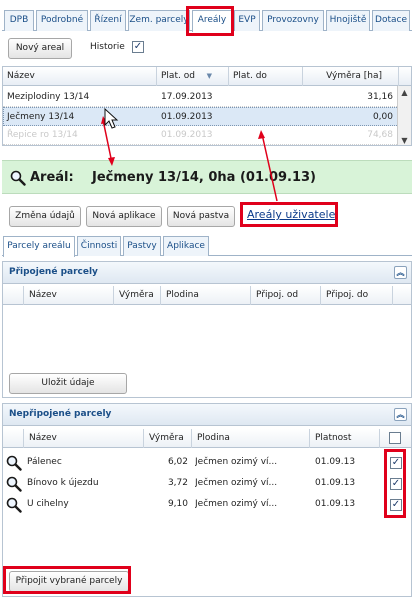 The width and height of the screenshot is (414, 600). What do you see at coordinates (53, 272) in the screenshot?
I see `attached-panel-title-text: Připojené parcely` at bounding box center [53, 272].